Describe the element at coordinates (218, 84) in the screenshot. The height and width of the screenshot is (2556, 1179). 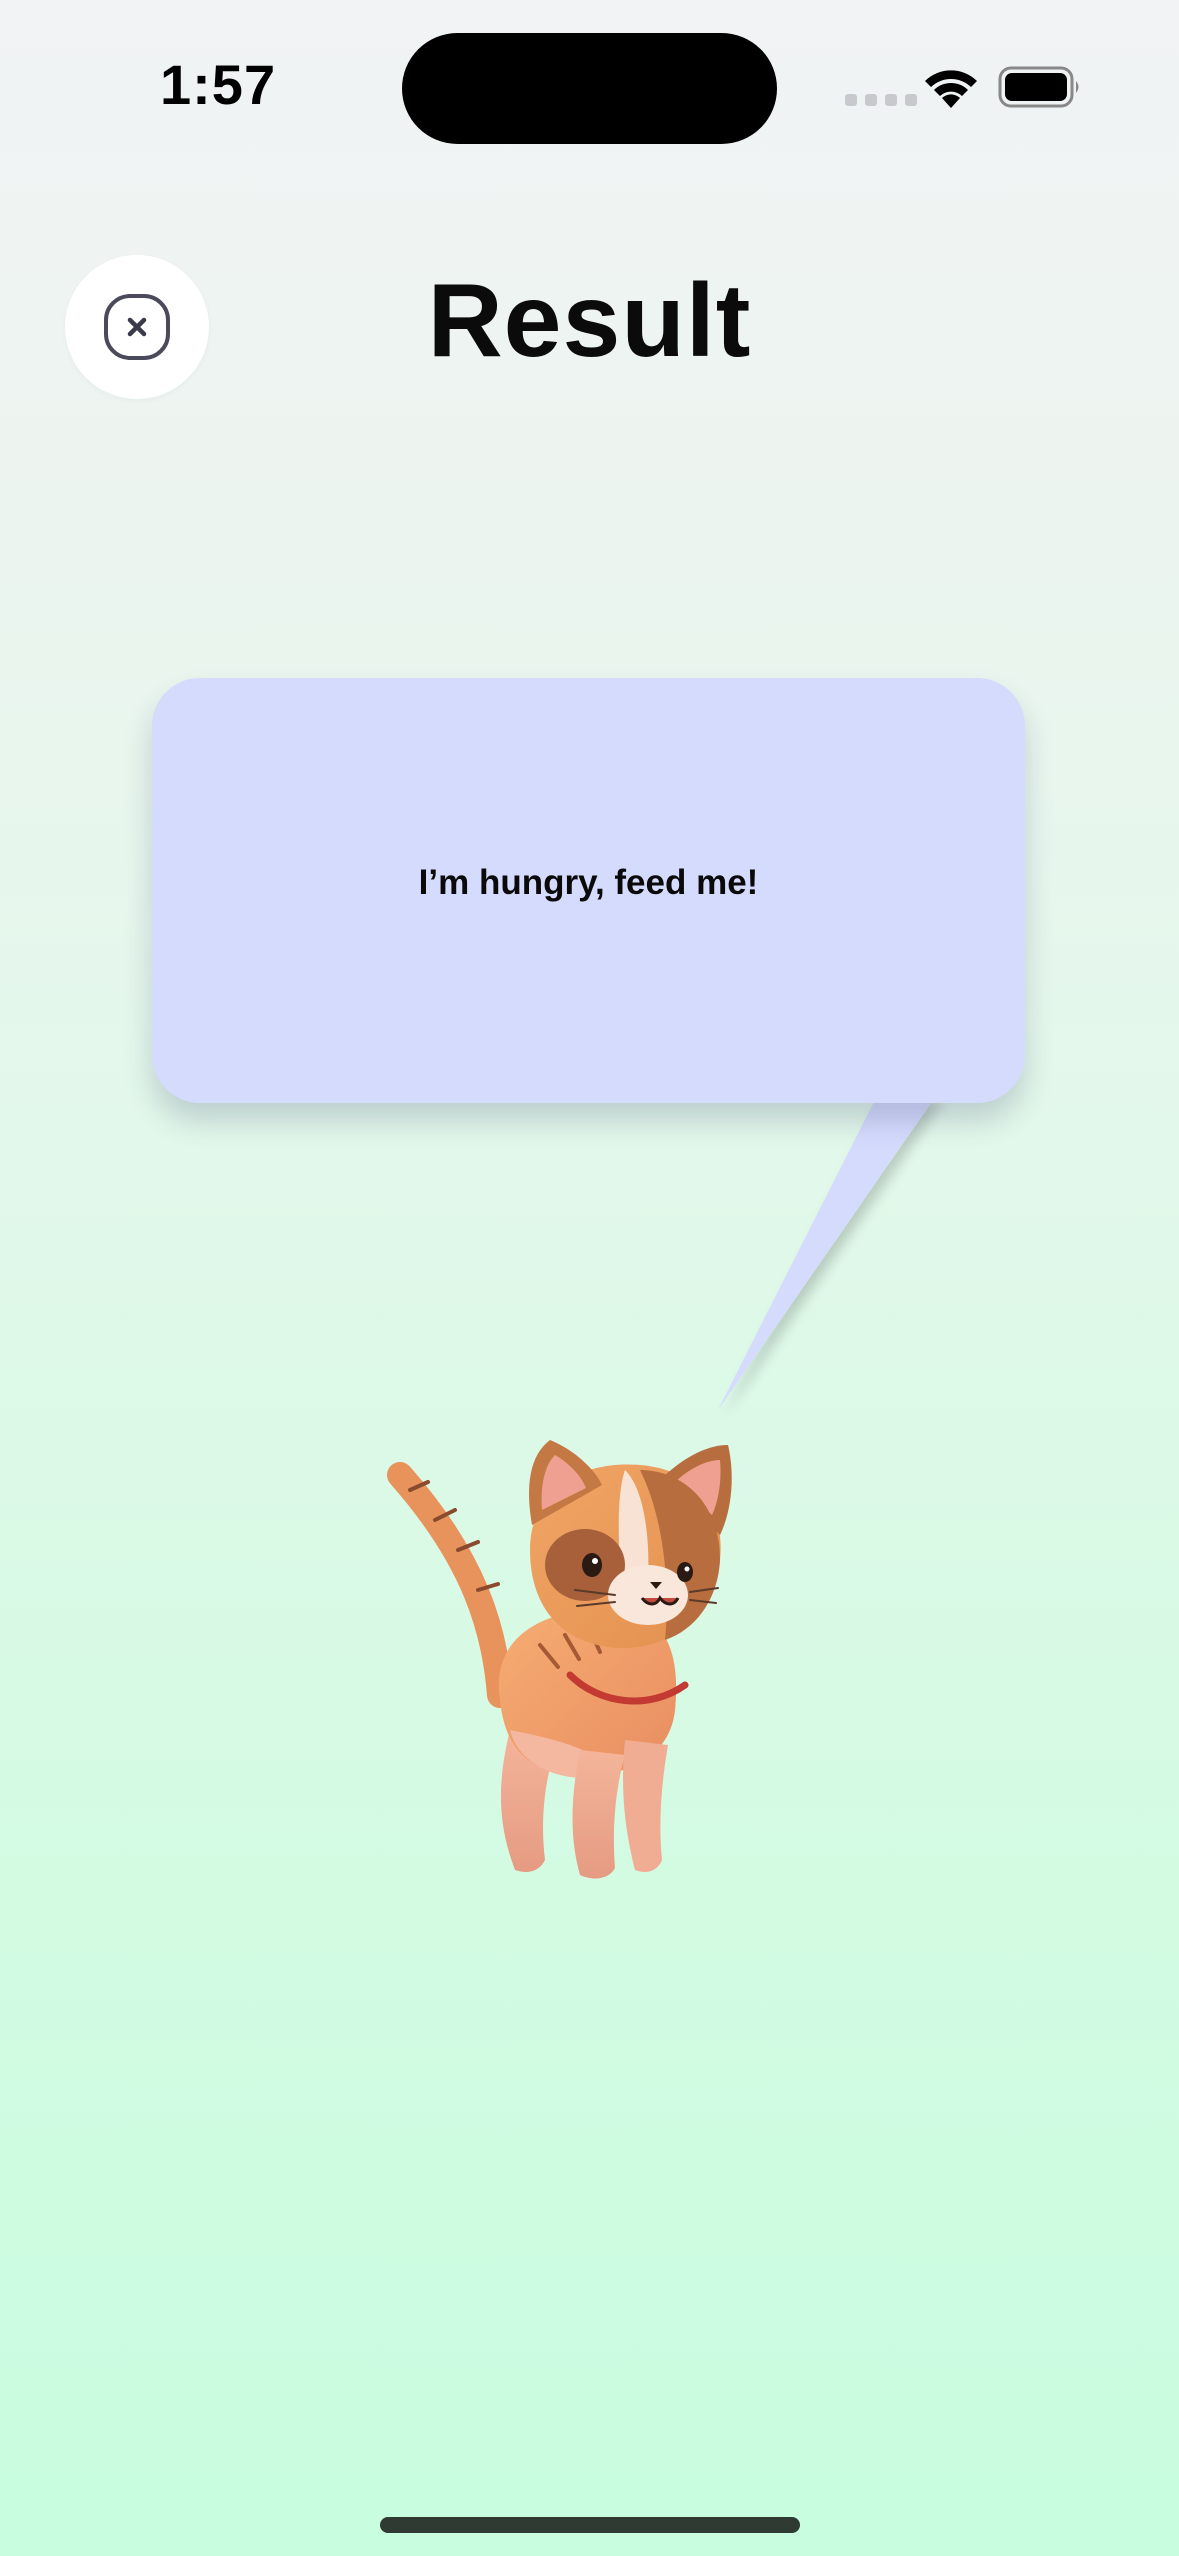
I see `status-time: 1:57` at that location.